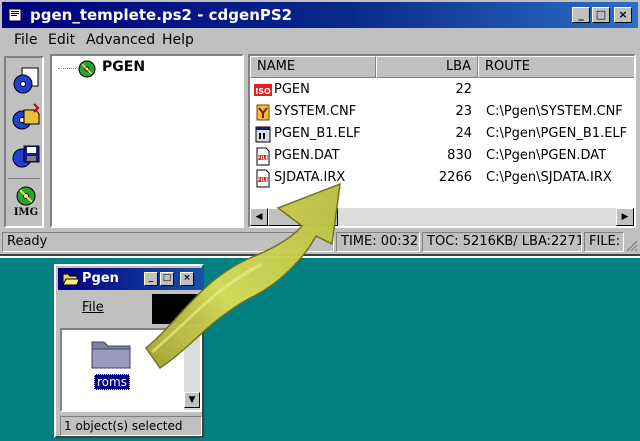 This screenshot has height=441, width=640. I want to click on file-lba: 2266, so click(455, 177).